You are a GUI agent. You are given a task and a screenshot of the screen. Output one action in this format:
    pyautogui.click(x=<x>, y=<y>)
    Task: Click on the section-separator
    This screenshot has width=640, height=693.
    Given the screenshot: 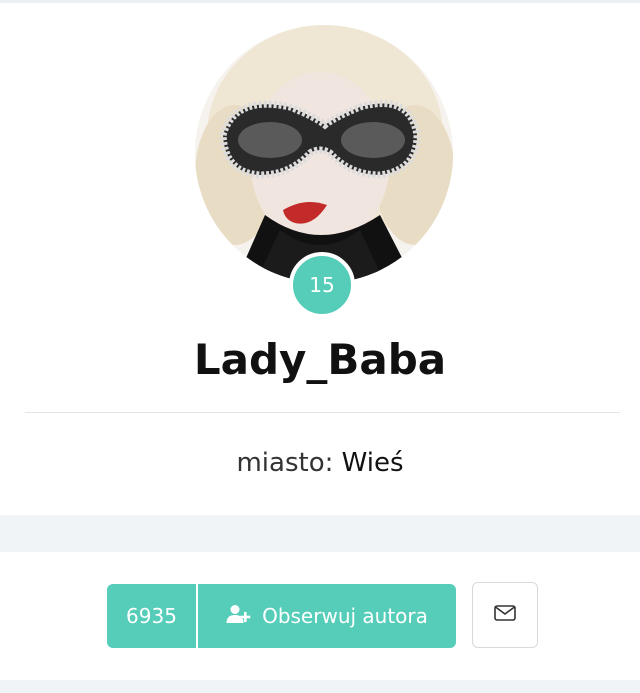 What is the action you would take?
    pyautogui.click(x=320, y=533)
    